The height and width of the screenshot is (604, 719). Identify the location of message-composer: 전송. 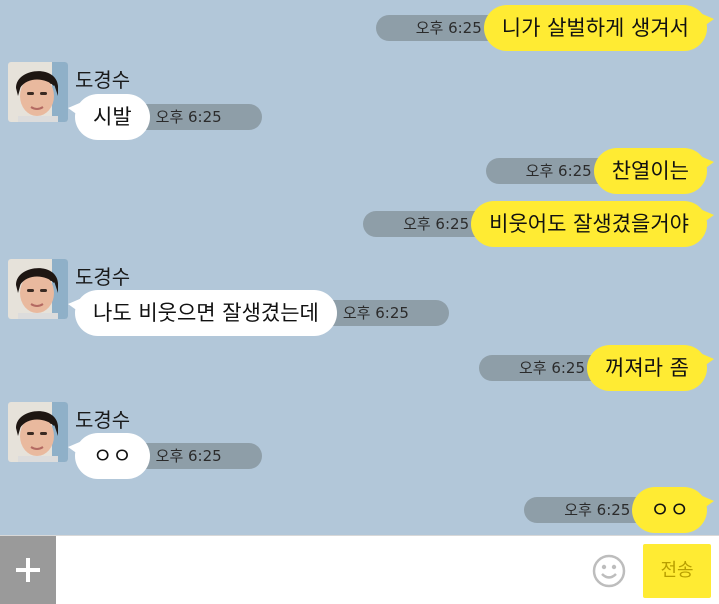
(359, 569).